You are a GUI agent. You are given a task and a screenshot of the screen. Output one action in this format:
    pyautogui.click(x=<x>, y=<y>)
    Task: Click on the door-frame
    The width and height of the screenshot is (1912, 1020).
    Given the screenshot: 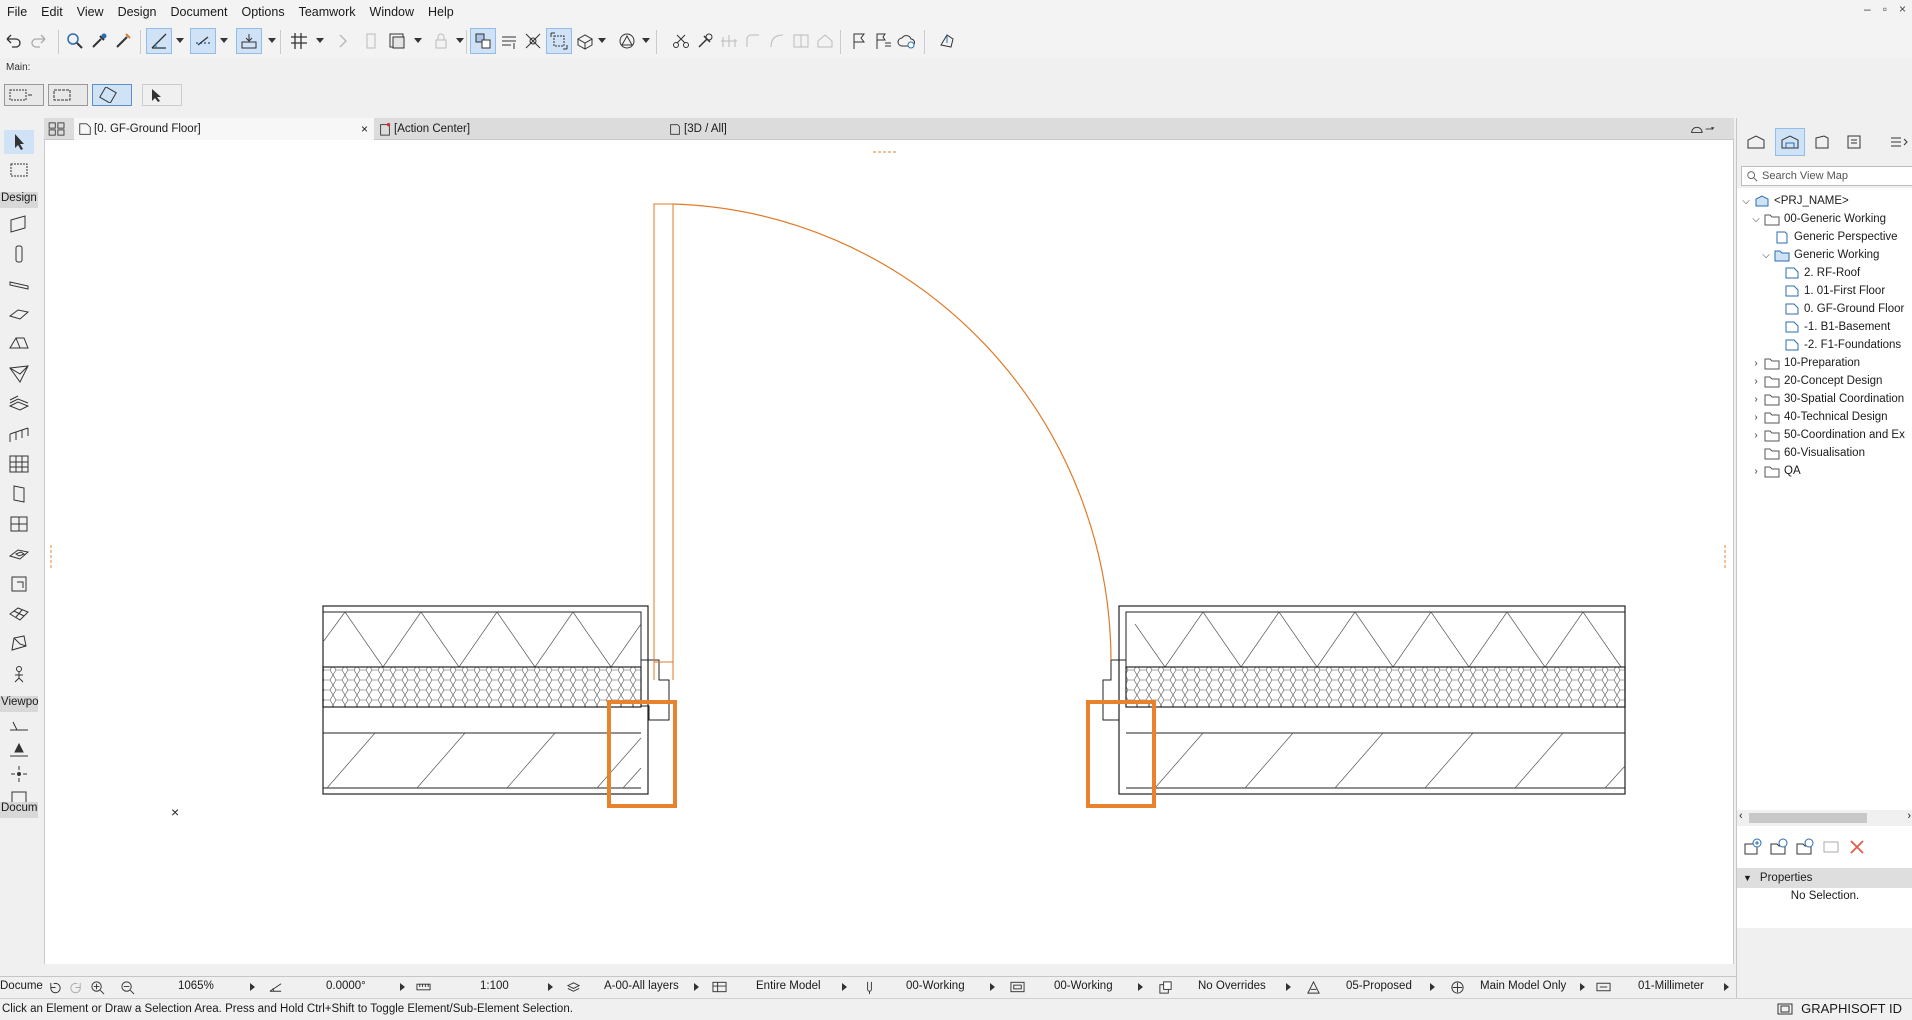 What is the action you would take?
    pyautogui.click(x=883, y=690)
    